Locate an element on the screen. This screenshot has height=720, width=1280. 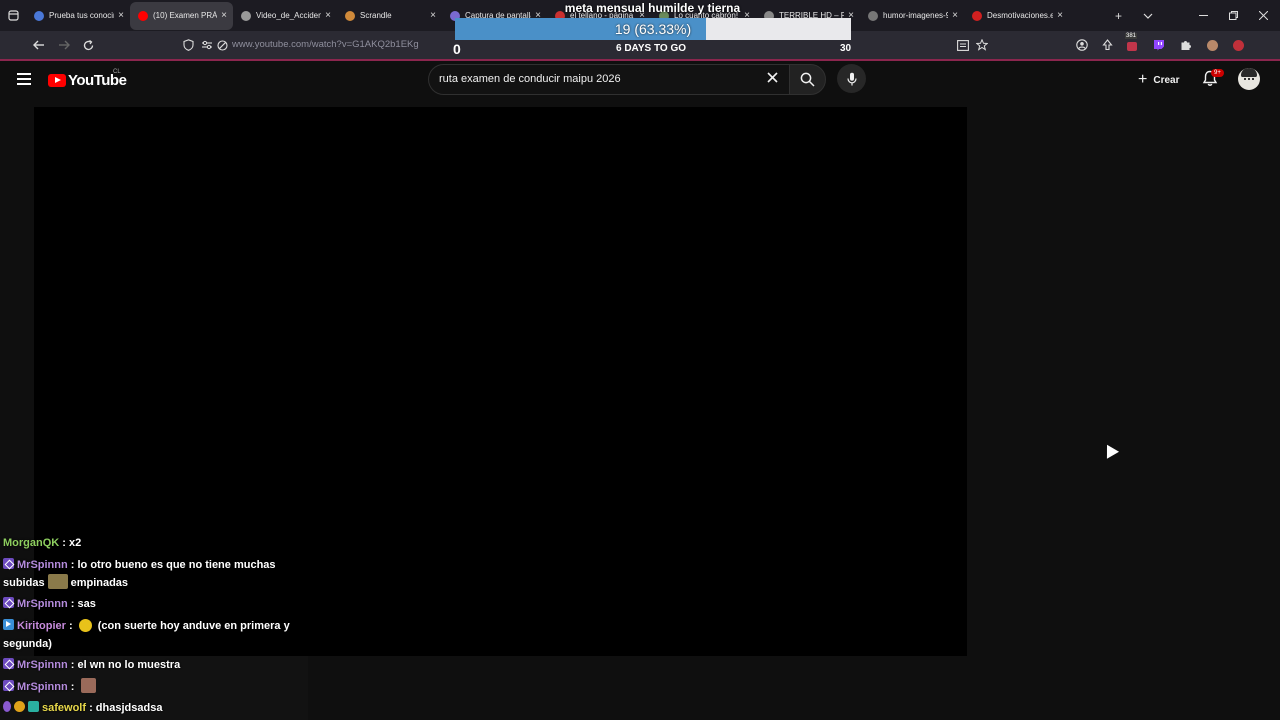
tab-title: Scrandle is located at coordinates (376, 15).